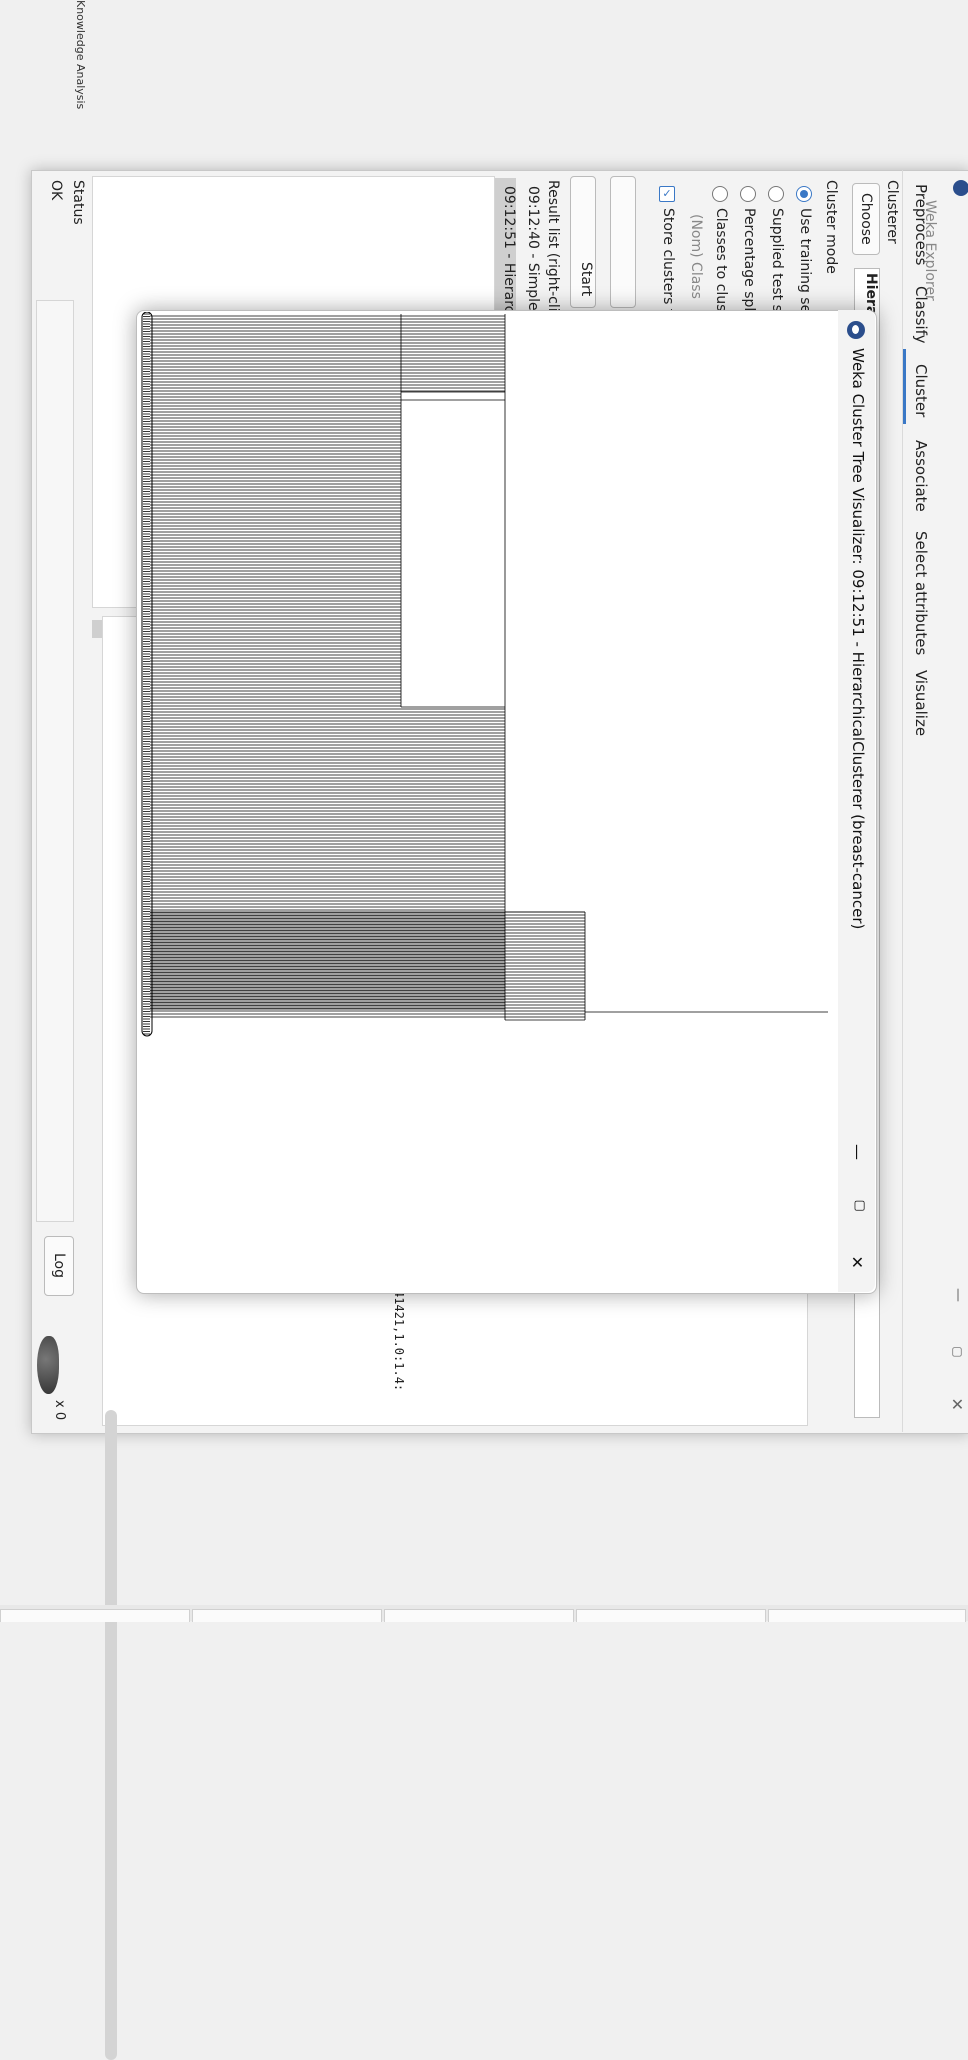  What do you see at coordinates (921, 315) in the screenshot?
I see `tab-classify: Classify` at bounding box center [921, 315].